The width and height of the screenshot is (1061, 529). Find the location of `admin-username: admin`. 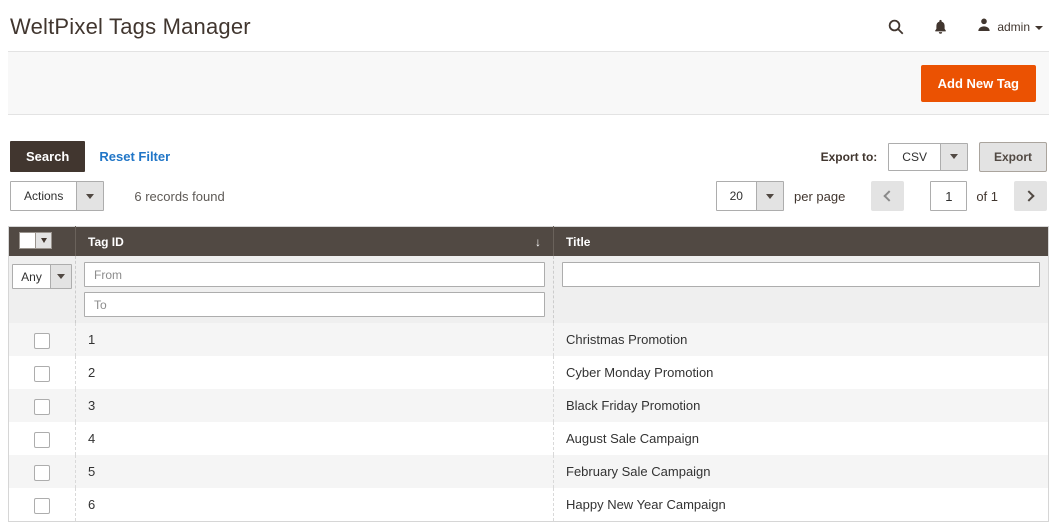

admin-username: admin is located at coordinates (1013, 27).